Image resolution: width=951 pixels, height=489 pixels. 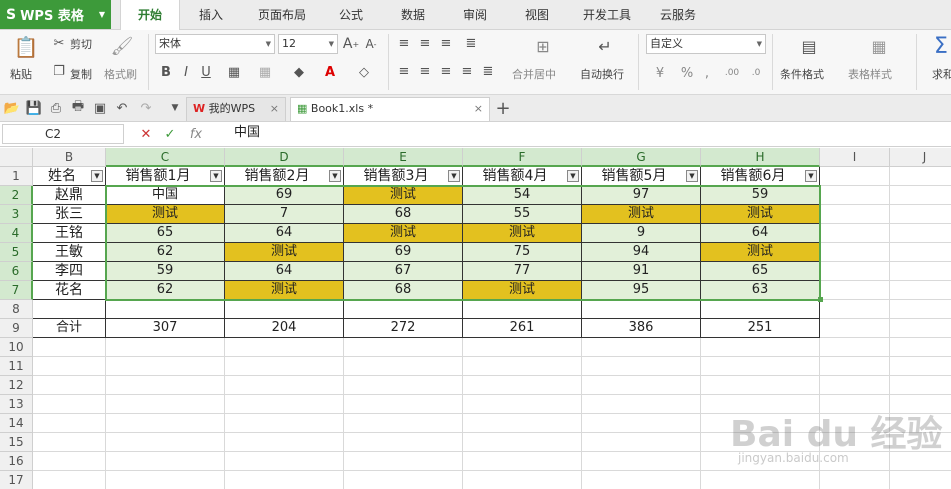 I want to click on data-cell: 59, so click(x=760, y=195).